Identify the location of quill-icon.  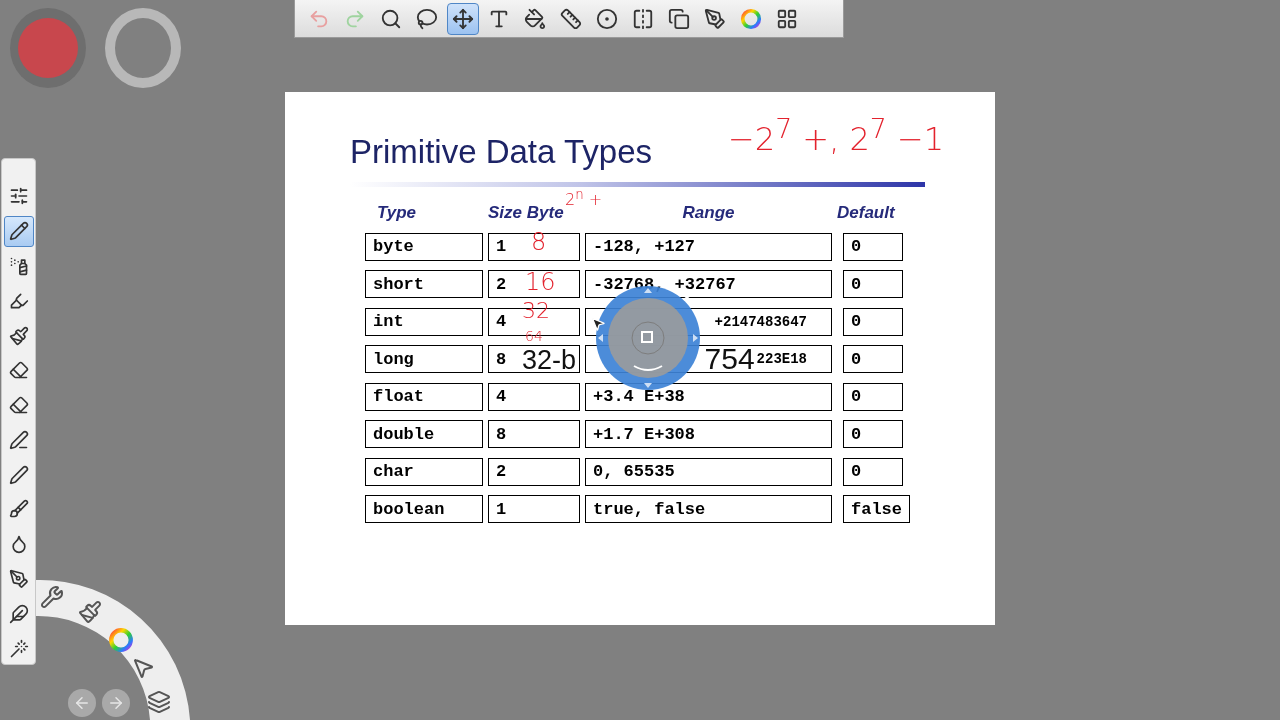
(18, 613).